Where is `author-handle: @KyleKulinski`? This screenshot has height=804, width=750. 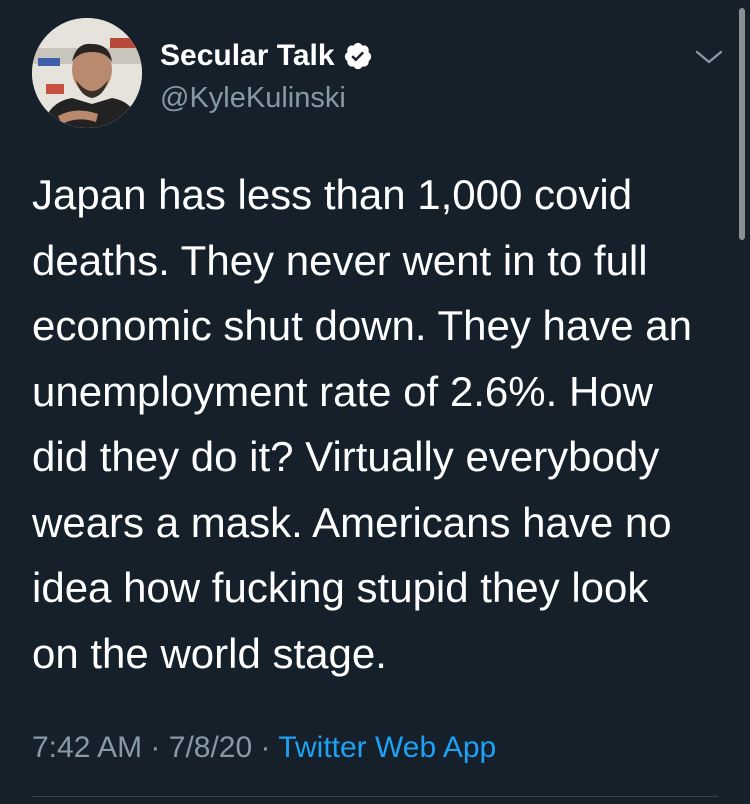
author-handle: @KyleKulinski is located at coordinates (253, 98).